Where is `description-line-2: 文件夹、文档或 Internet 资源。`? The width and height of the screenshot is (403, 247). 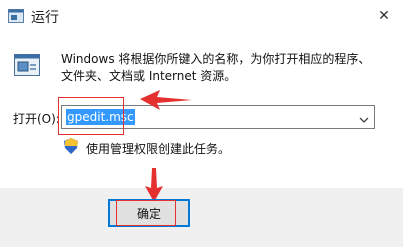 description-line-2: 文件夹、文档或 Internet 资源。 is located at coordinates (149, 76).